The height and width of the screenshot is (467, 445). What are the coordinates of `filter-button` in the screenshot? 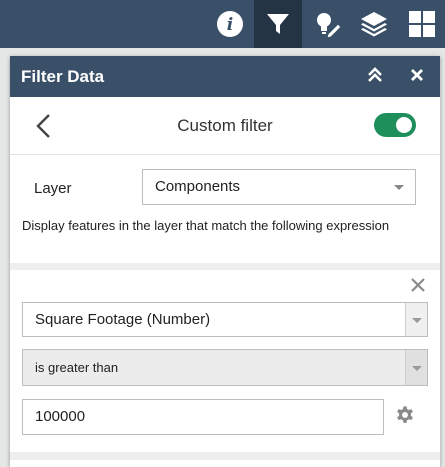 It's located at (278, 24).